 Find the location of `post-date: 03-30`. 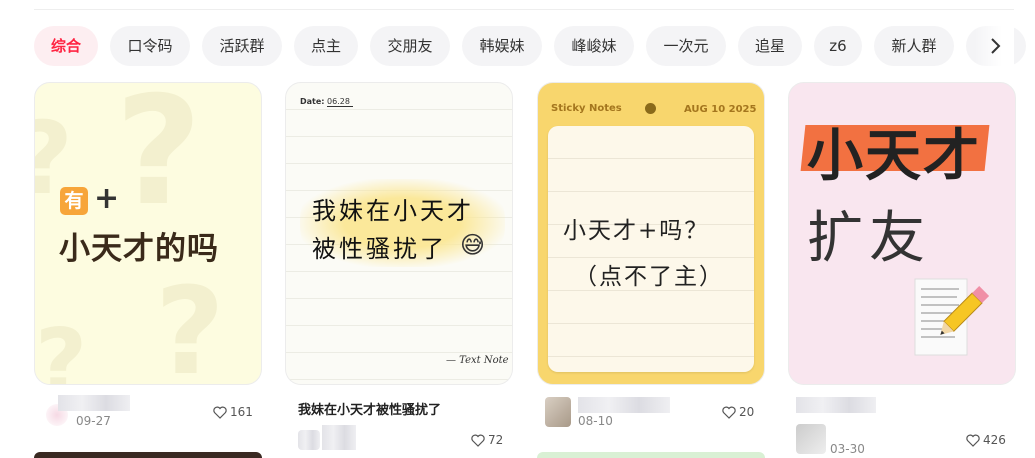

post-date: 03-30 is located at coordinates (847, 449).